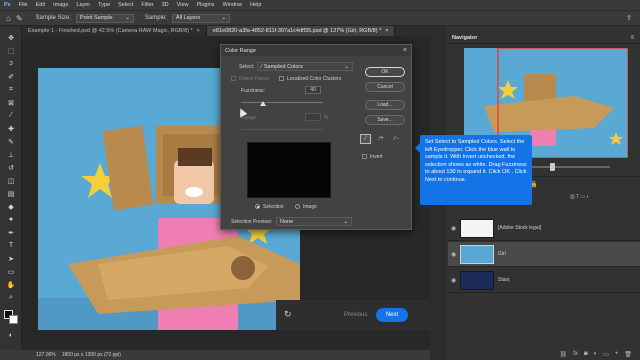  Describe the element at coordinates (629, 18) in the screenshot. I see `share-icon: ⇪` at that location.